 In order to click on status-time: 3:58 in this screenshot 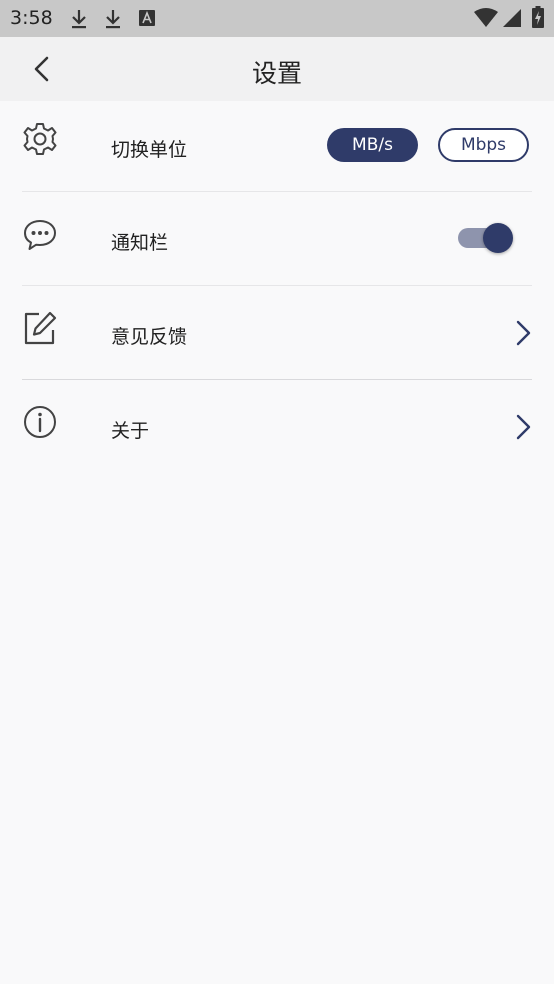, I will do `click(31, 18)`.